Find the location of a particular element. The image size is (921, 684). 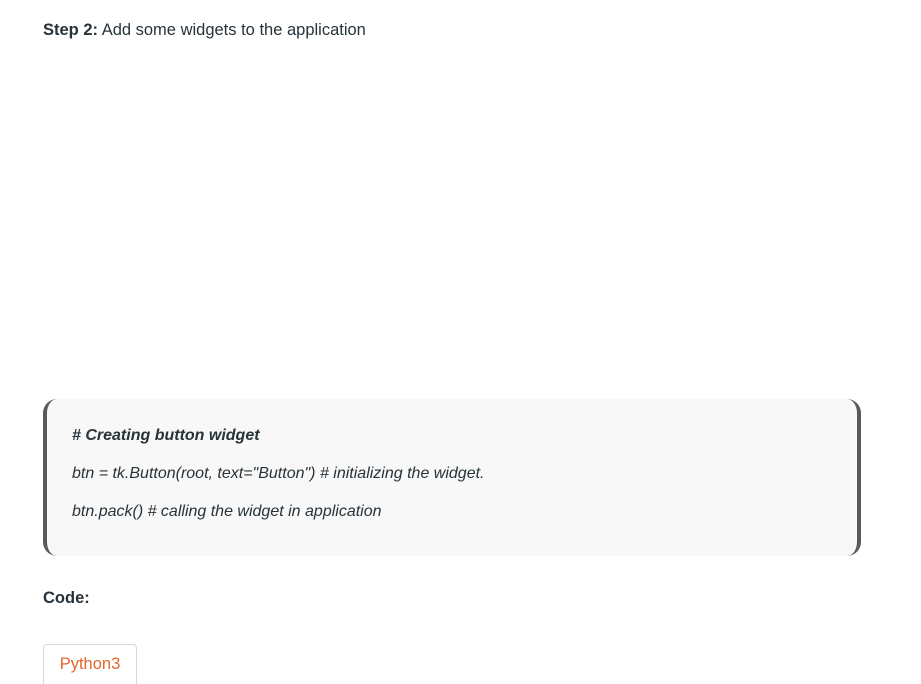

code-section-label: Code: is located at coordinates (66, 598).